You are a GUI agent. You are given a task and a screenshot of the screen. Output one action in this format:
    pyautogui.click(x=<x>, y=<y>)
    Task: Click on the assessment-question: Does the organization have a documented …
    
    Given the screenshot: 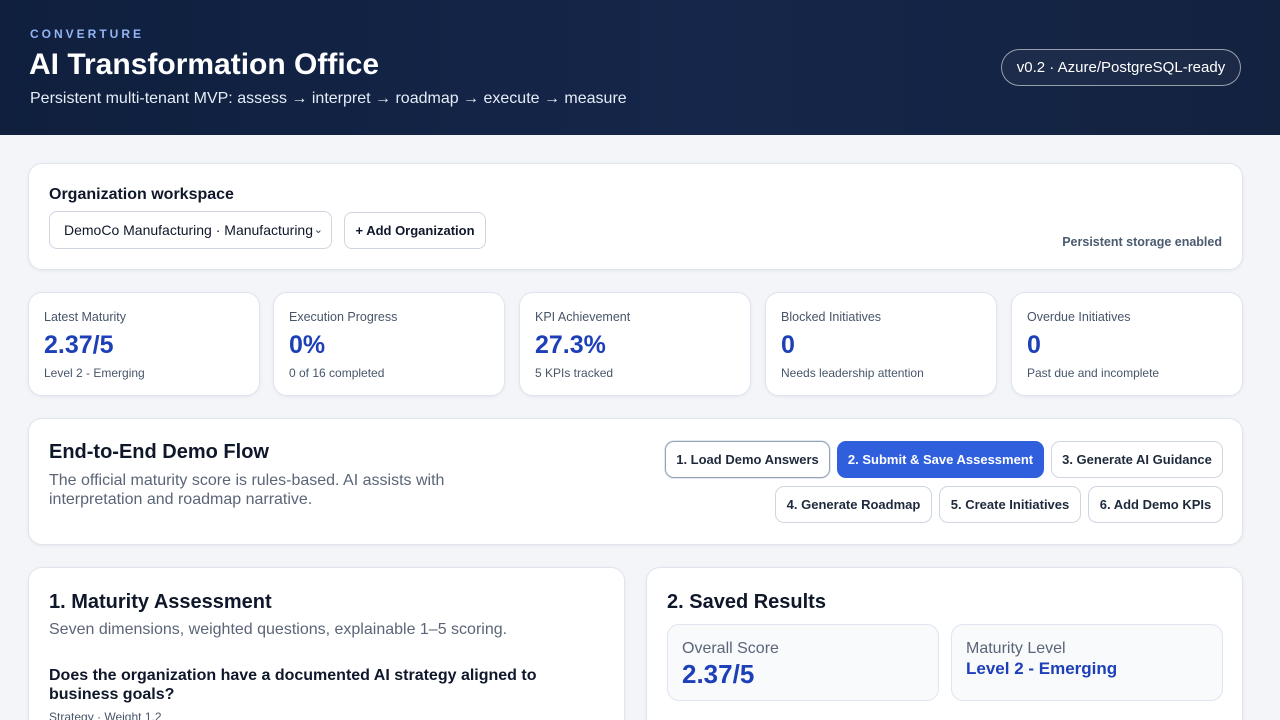 What is the action you would take?
    pyautogui.click(x=293, y=685)
    